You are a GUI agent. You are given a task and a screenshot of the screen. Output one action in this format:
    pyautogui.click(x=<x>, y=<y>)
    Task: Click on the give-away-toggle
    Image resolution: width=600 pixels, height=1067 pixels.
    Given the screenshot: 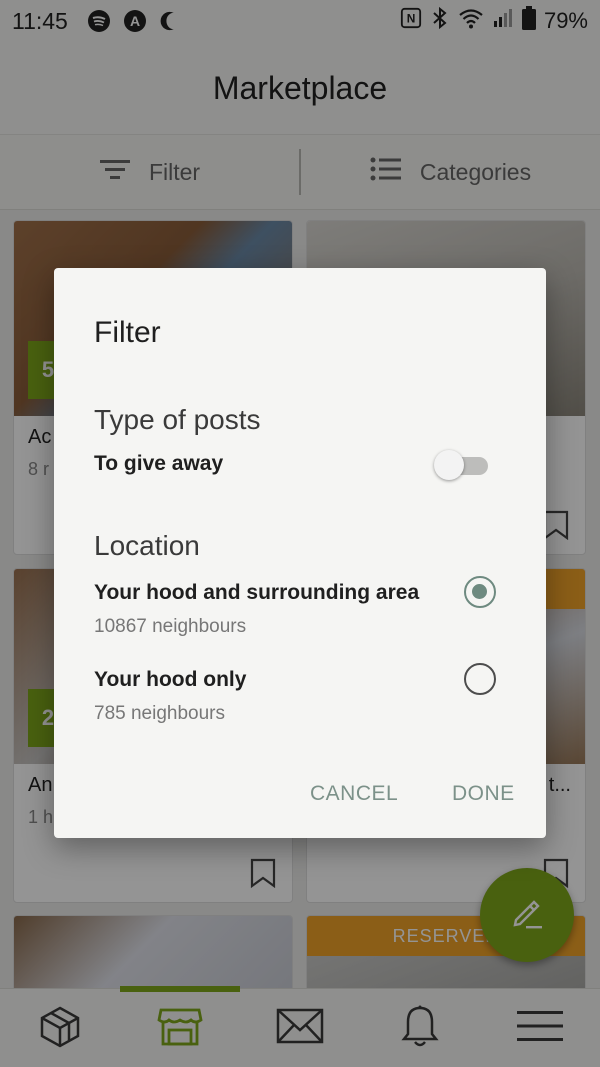 What is the action you would take?
    pyautogui.click(x=462, y=465)
    